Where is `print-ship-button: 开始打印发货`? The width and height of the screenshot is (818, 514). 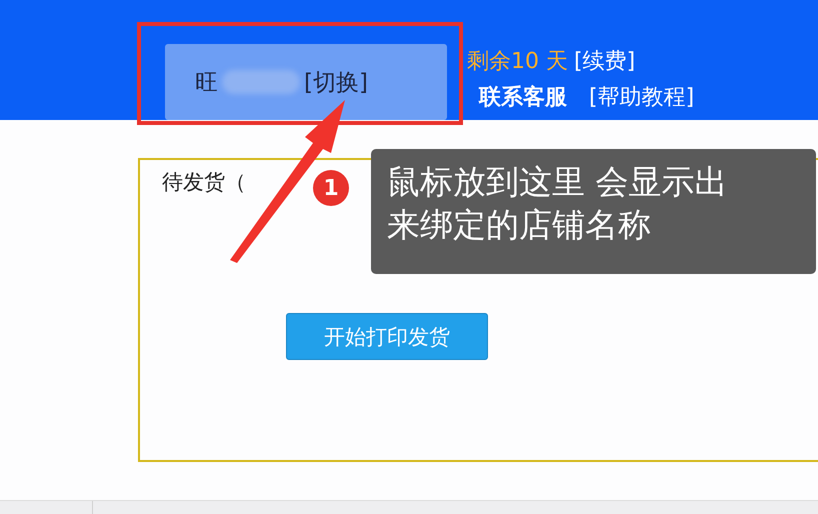 print-ship-button: 开始打印发货 is located at coordinates (387, 336).